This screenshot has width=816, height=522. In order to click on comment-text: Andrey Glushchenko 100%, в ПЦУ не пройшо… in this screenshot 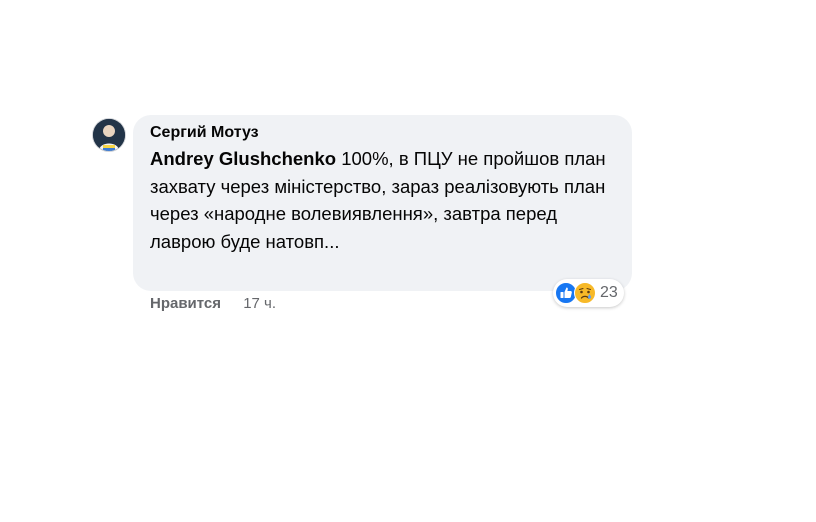, I will do `click(385, 200)`.